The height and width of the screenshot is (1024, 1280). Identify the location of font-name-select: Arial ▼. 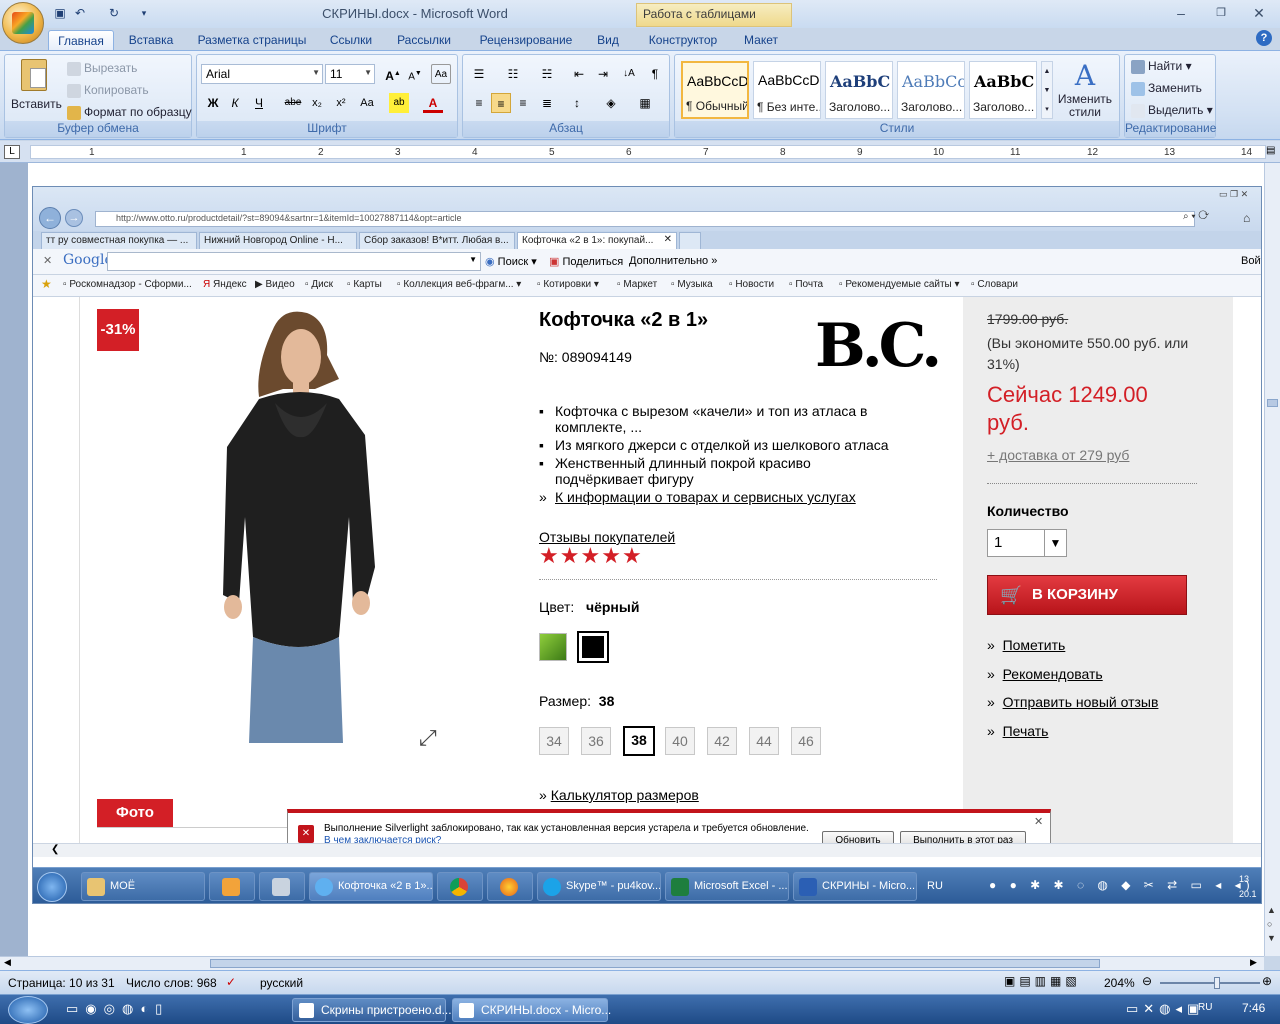
(262, 74).